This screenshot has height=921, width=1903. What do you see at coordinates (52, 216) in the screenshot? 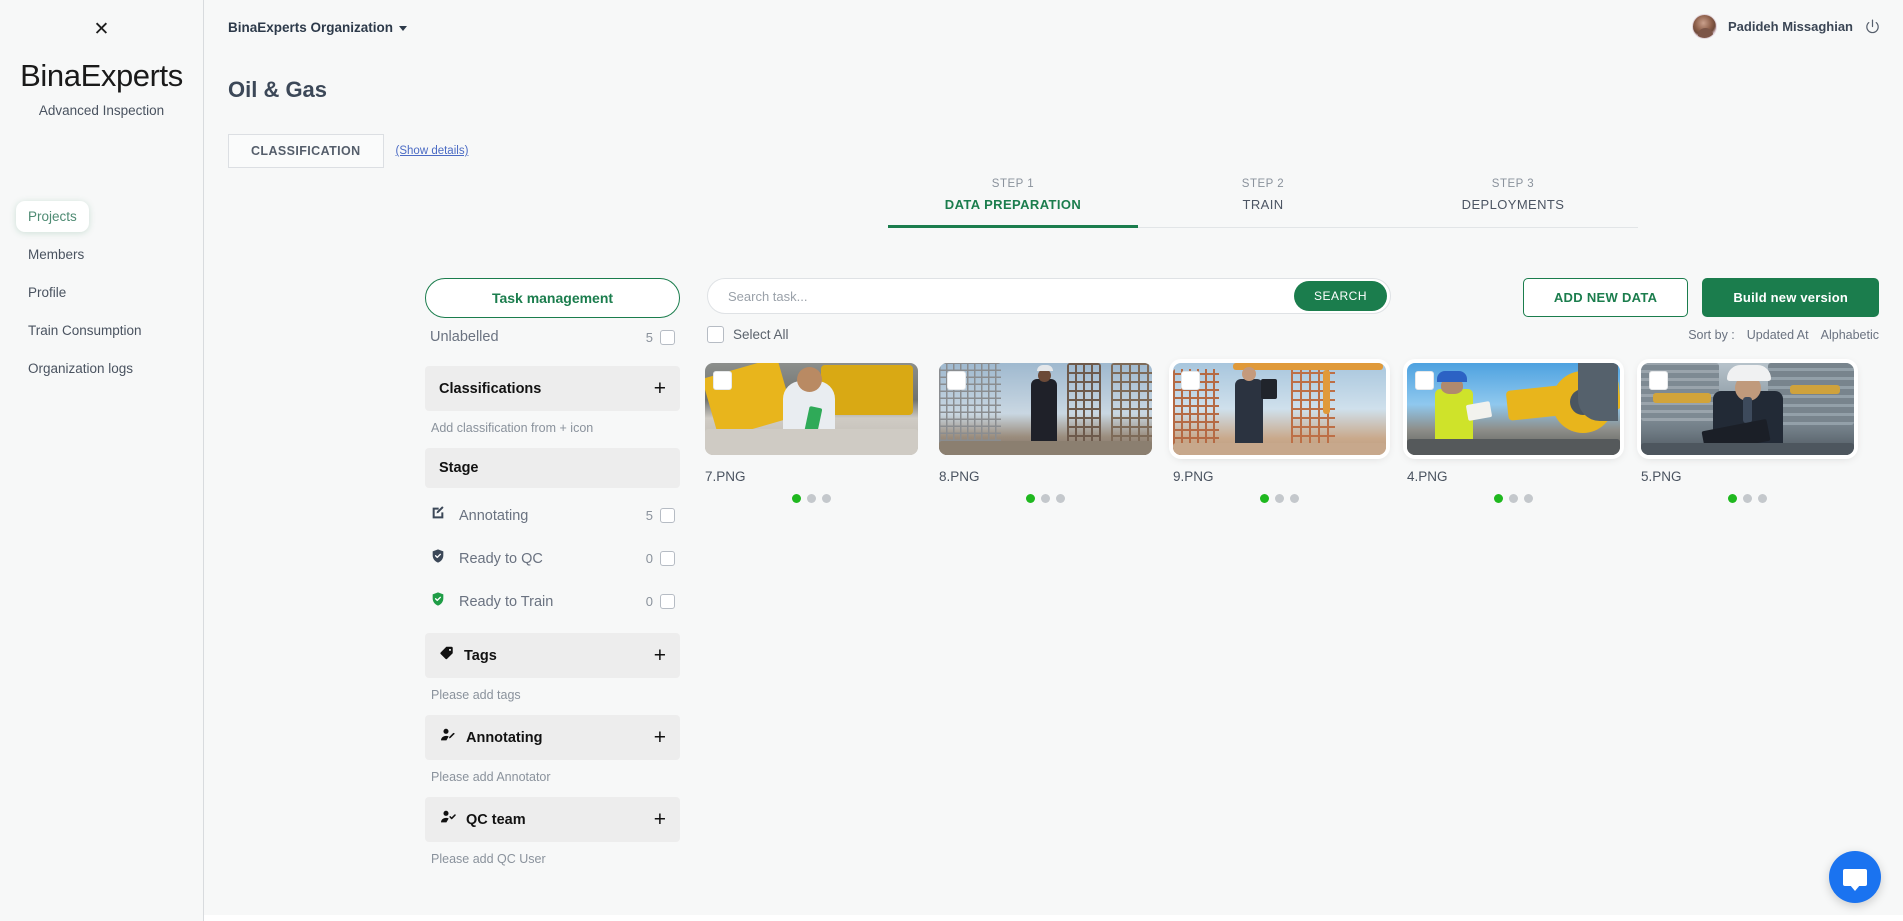
I see `sidebar-item-projects: Projects` at bounding box center [52, 216].